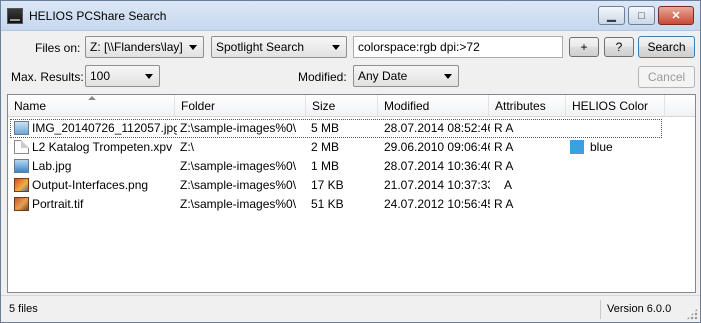  I want to click on document-icon, so click(21, 147).